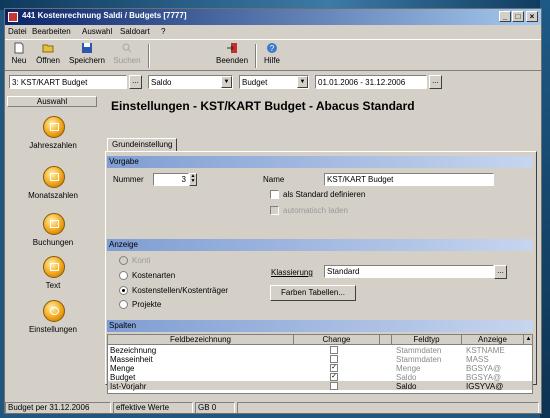  What do you see at coordinates (130, 359) in the screenshot?
I see `table-row-name: Masseinheit` at bounding box center [130, 359].